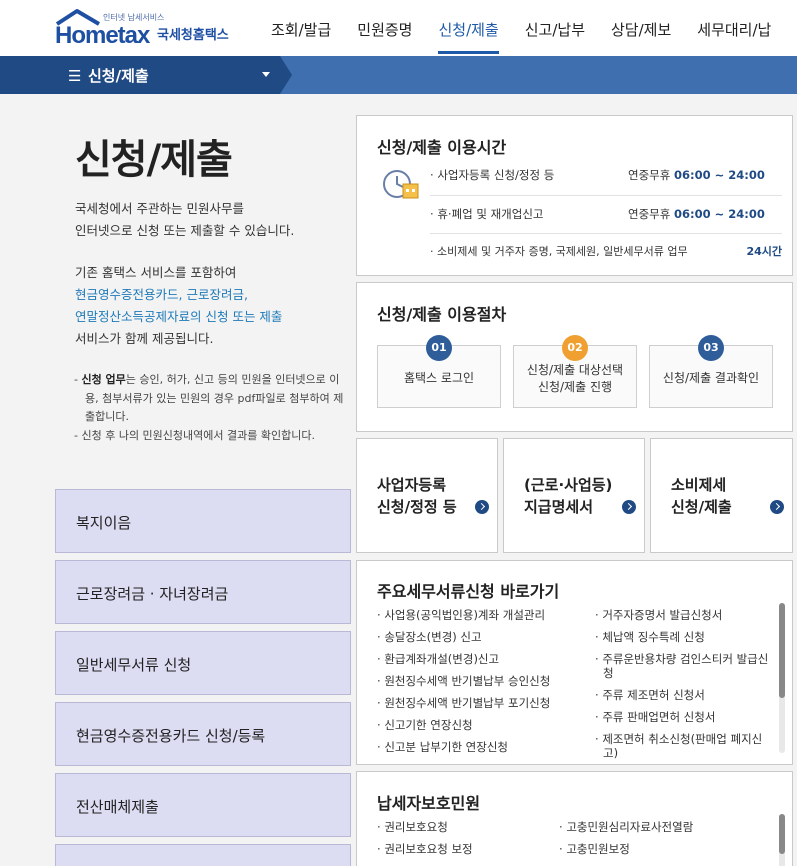 This screenshot has height=866, width=797. I want to click on shortcut-link: 거주자증명서 발급신청서, so click(684, 615).